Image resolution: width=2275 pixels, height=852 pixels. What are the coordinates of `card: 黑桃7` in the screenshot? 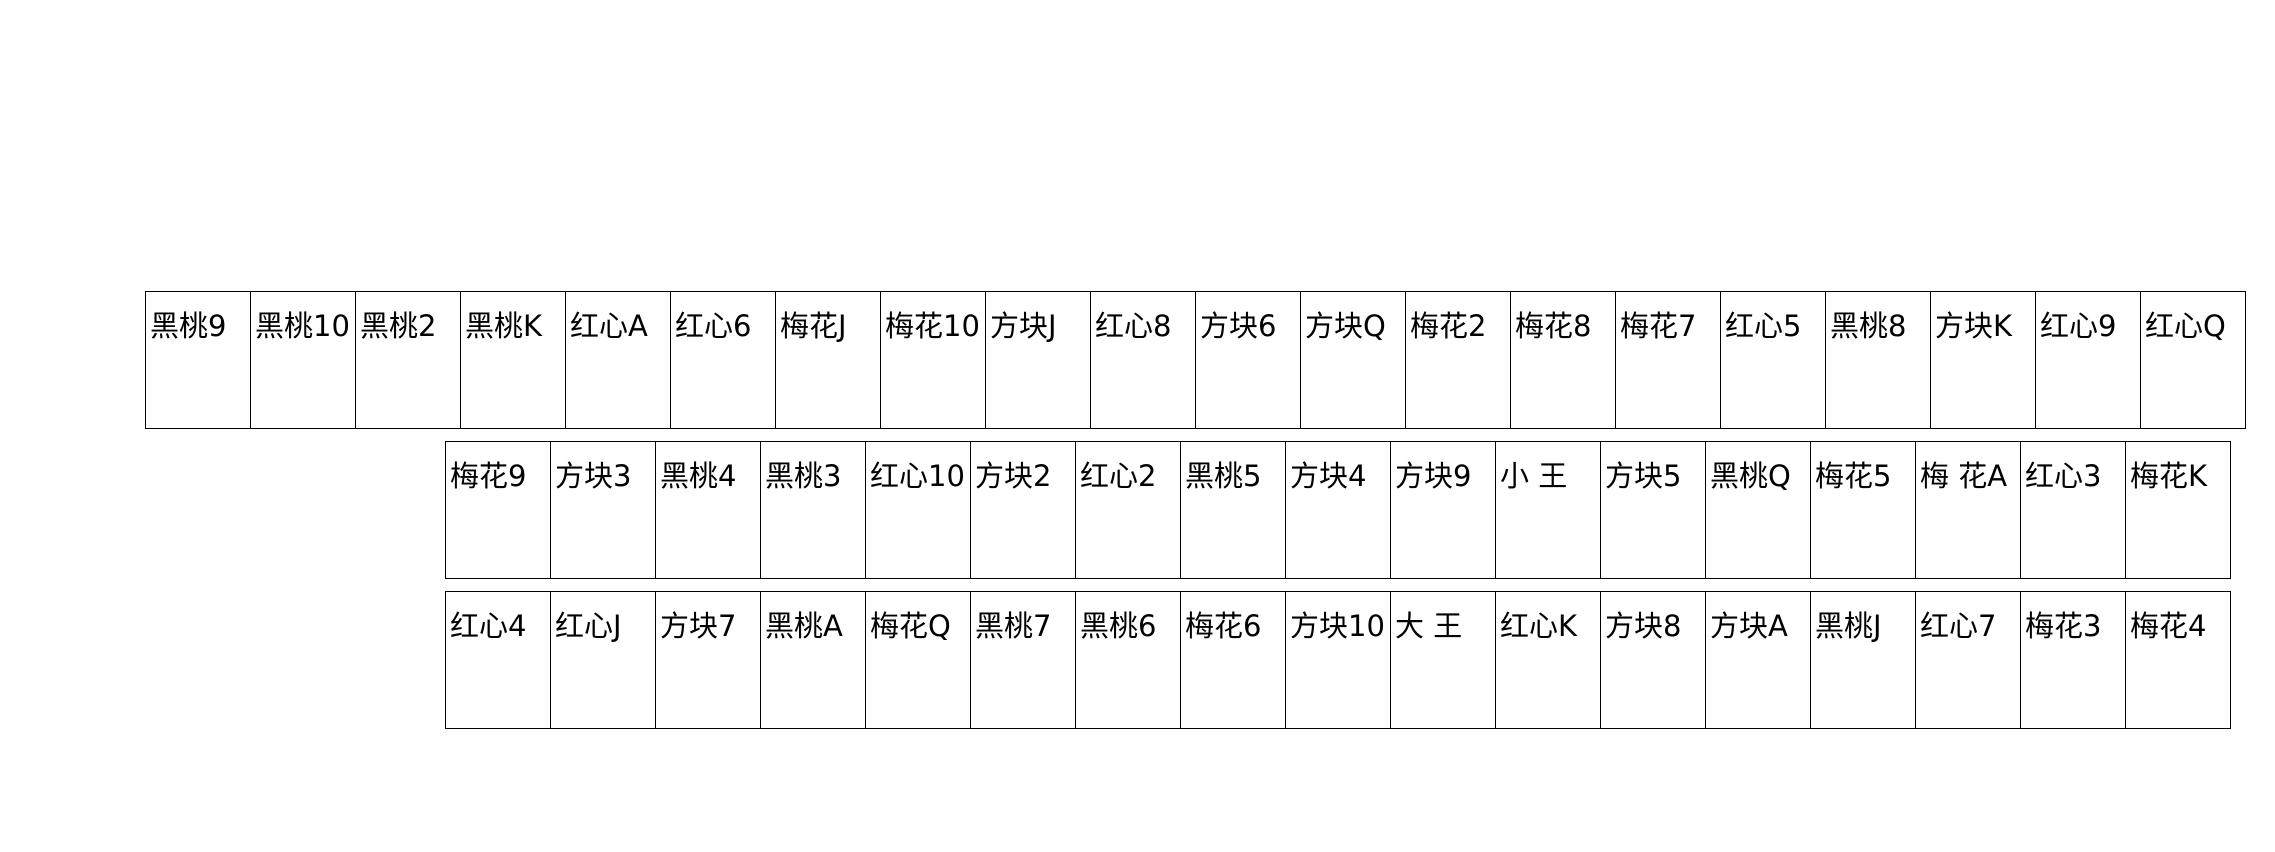 It's located at (1023, 660).